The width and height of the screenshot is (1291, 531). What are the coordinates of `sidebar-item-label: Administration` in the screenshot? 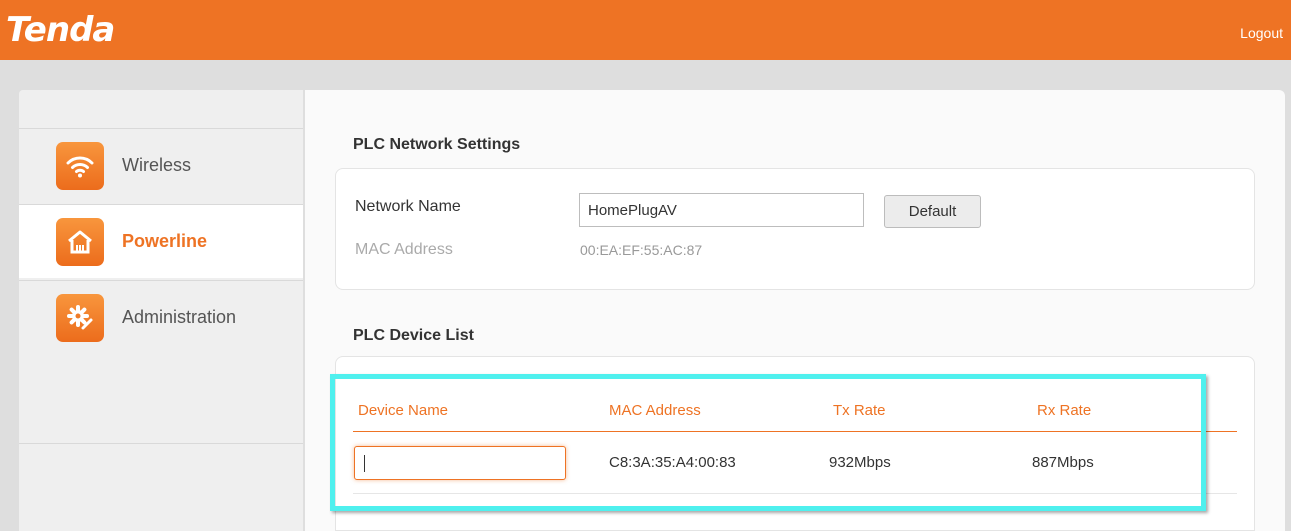 It's located at (179, 317).